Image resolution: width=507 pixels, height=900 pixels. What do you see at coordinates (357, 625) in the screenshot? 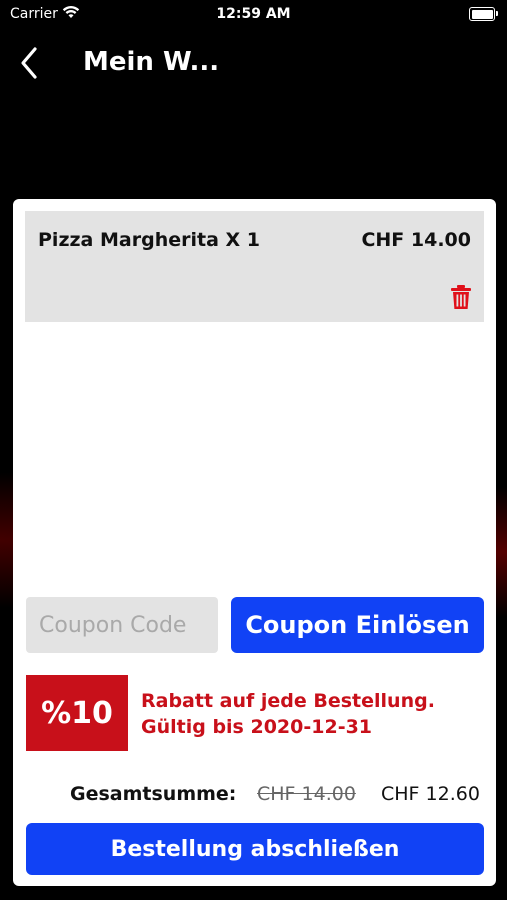
I see `redeem-coupon-button: Coupon Einlösen` at bounding box center [357, 625].